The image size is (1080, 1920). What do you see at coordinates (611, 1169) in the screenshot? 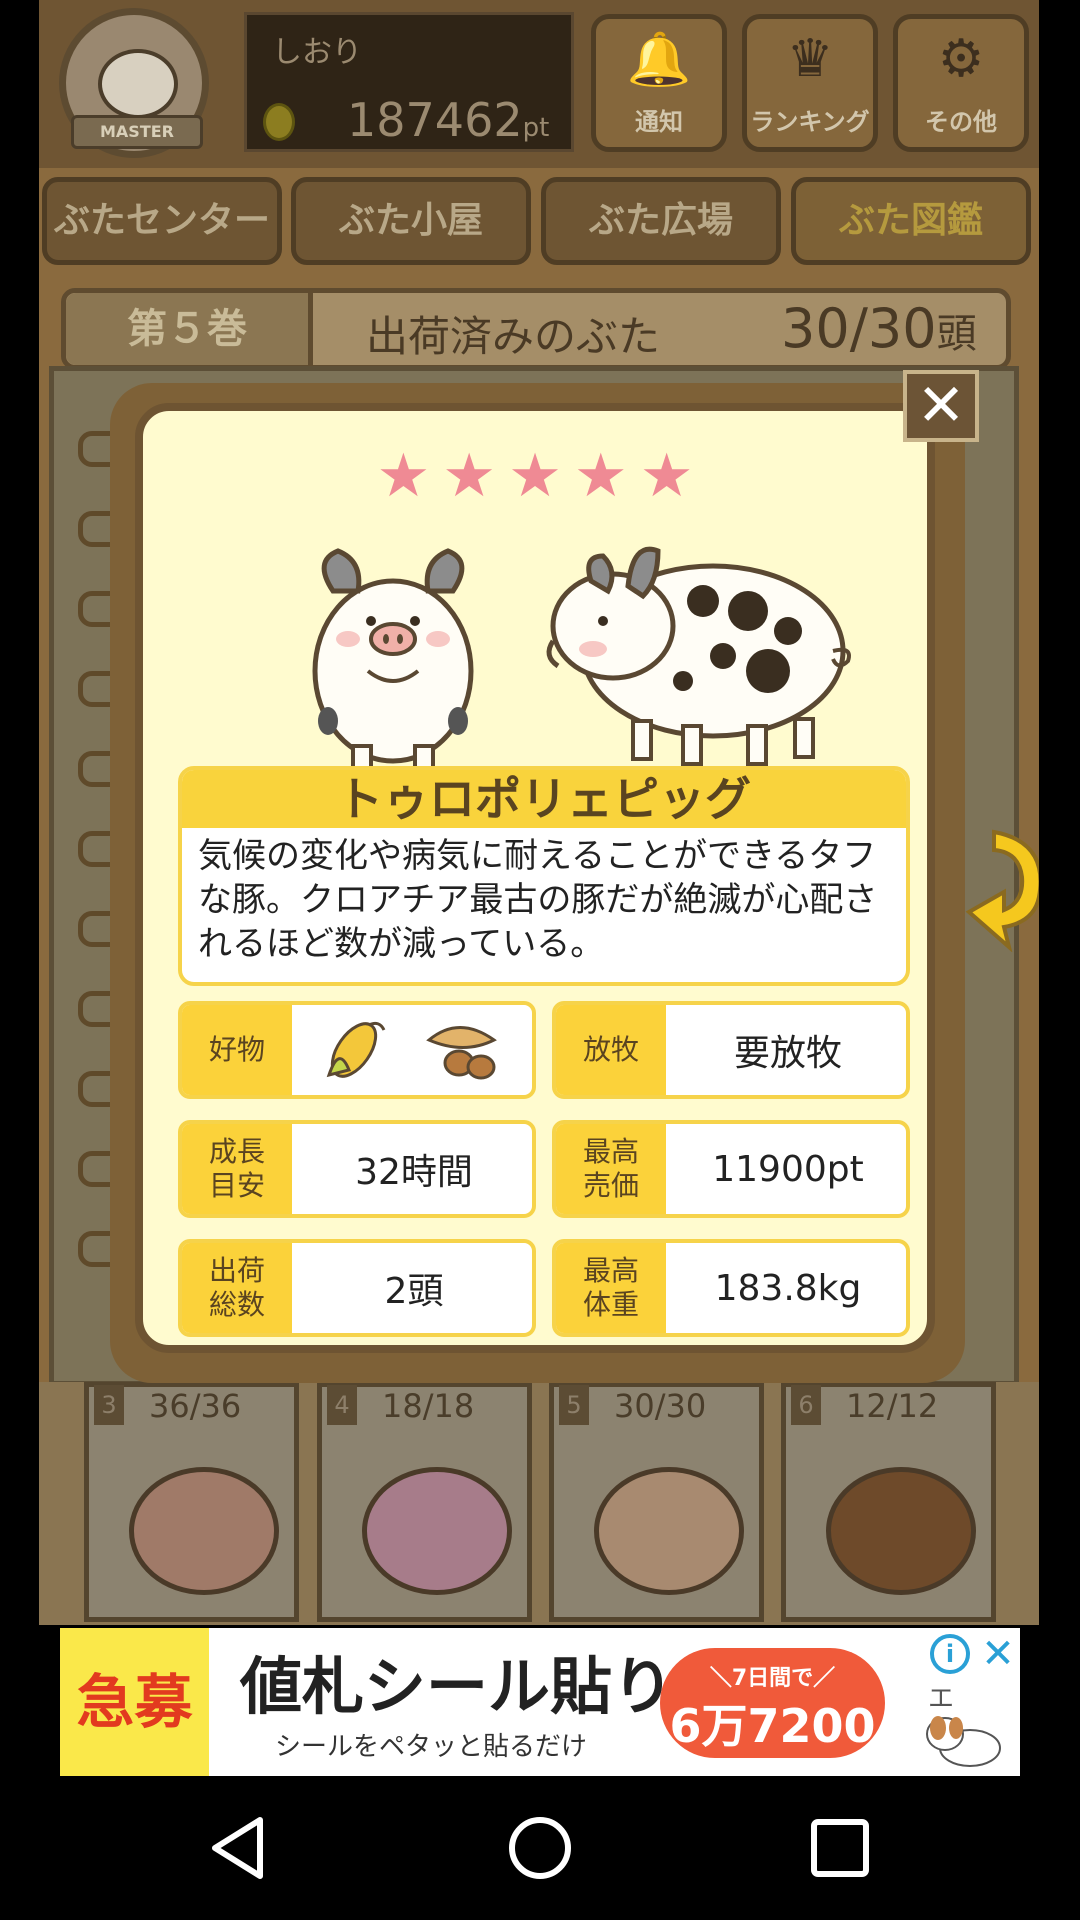
I see `stat-label: 最高 売価` at bounding box center [611, 1169].